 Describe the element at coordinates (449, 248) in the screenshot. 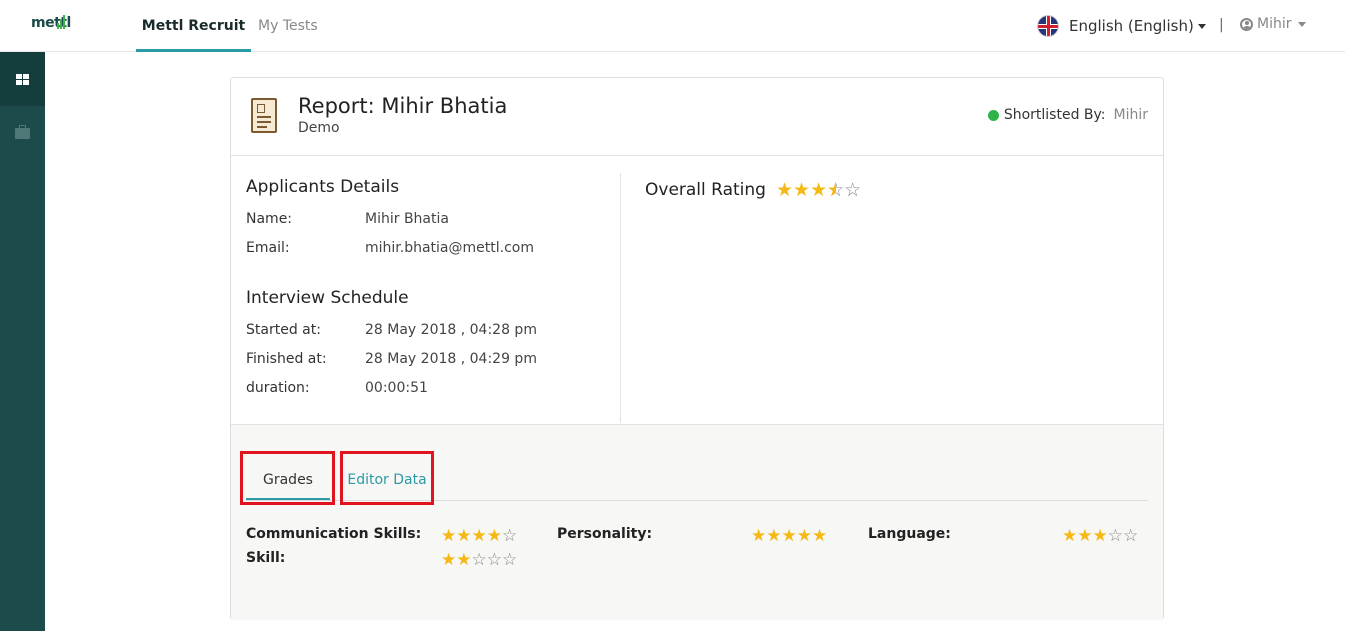

I see `email-value: mihir.bhatia@mettl.com` at that location.